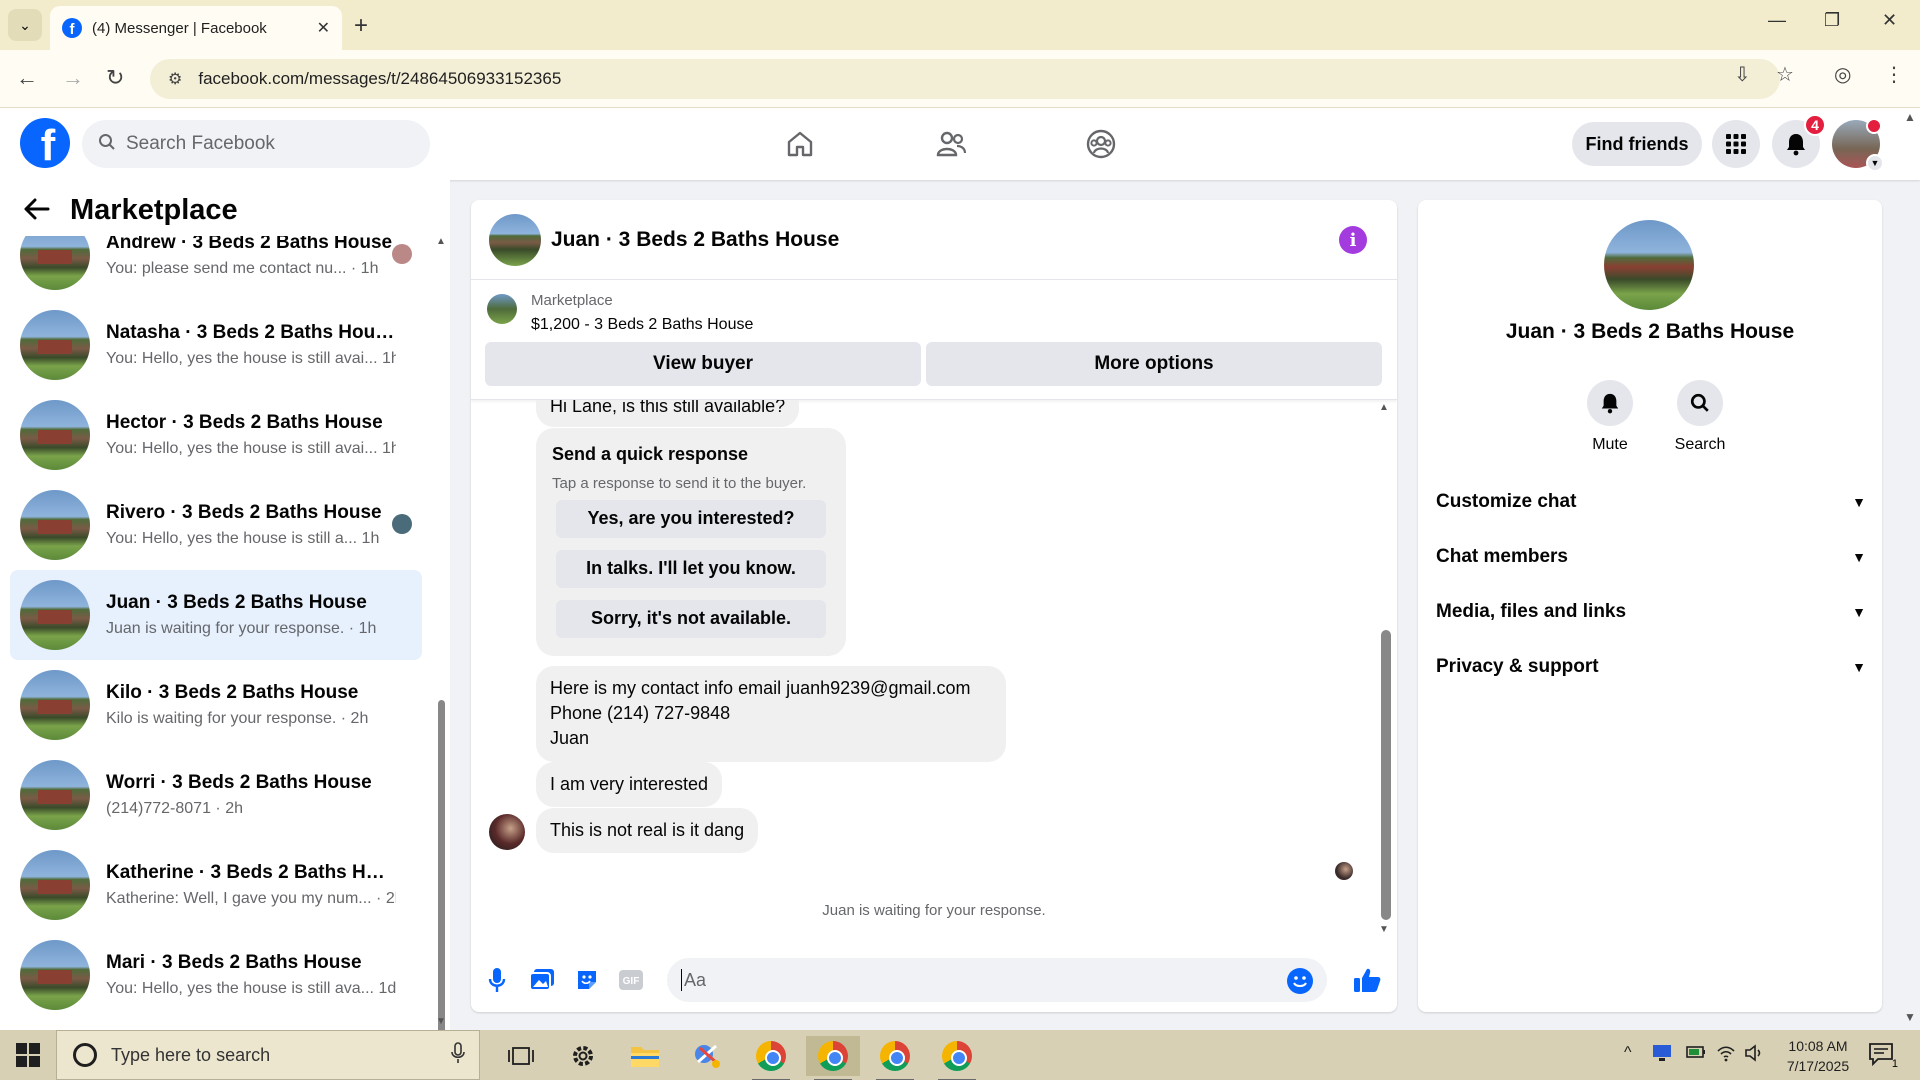 Image resolution: width=1920 pixels, height=1080 pixels. I want to click on media-files-links-row: Media, files and links ▼, so click(1651, 612).